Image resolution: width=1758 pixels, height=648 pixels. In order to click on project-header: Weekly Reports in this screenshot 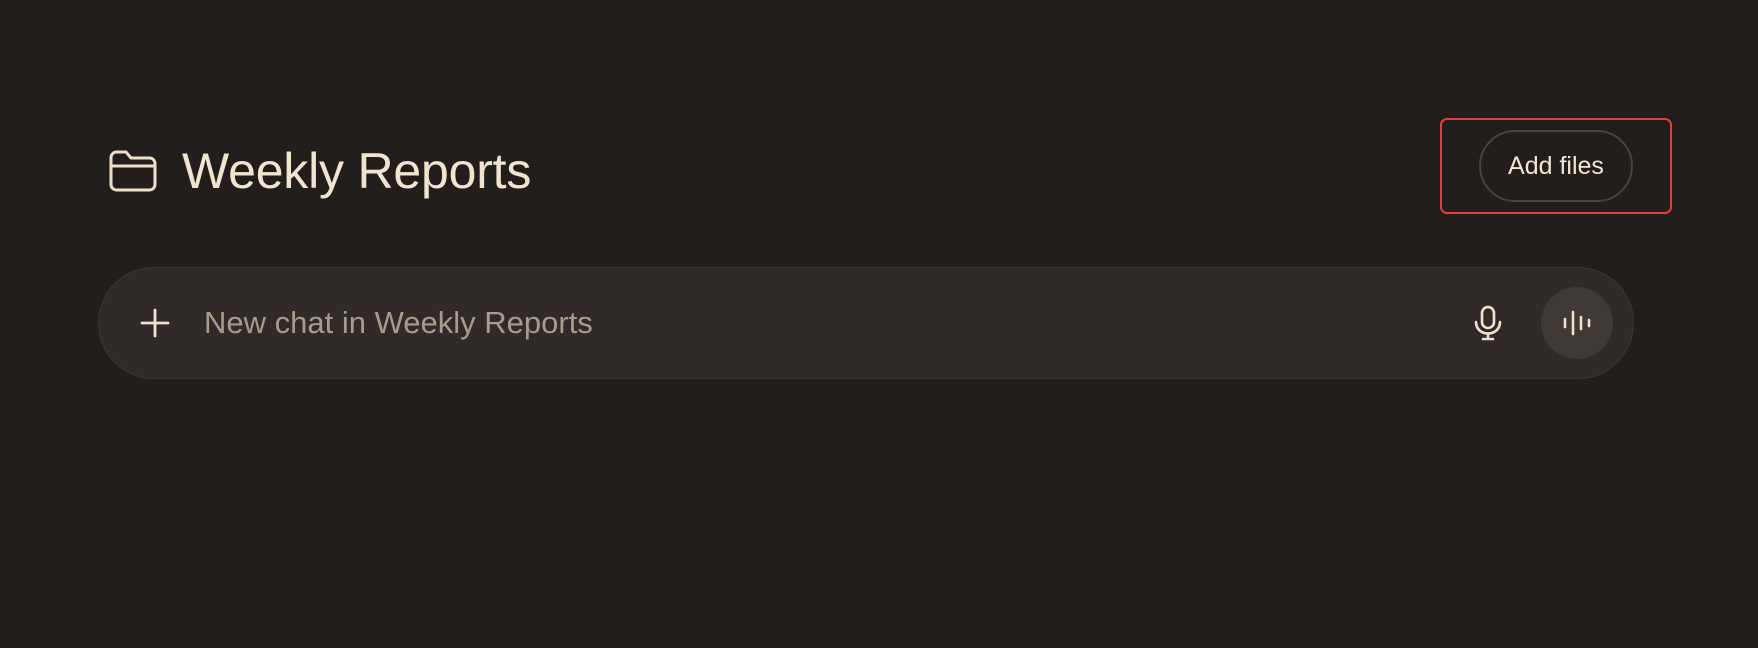, I will do `click(318, 171)`.